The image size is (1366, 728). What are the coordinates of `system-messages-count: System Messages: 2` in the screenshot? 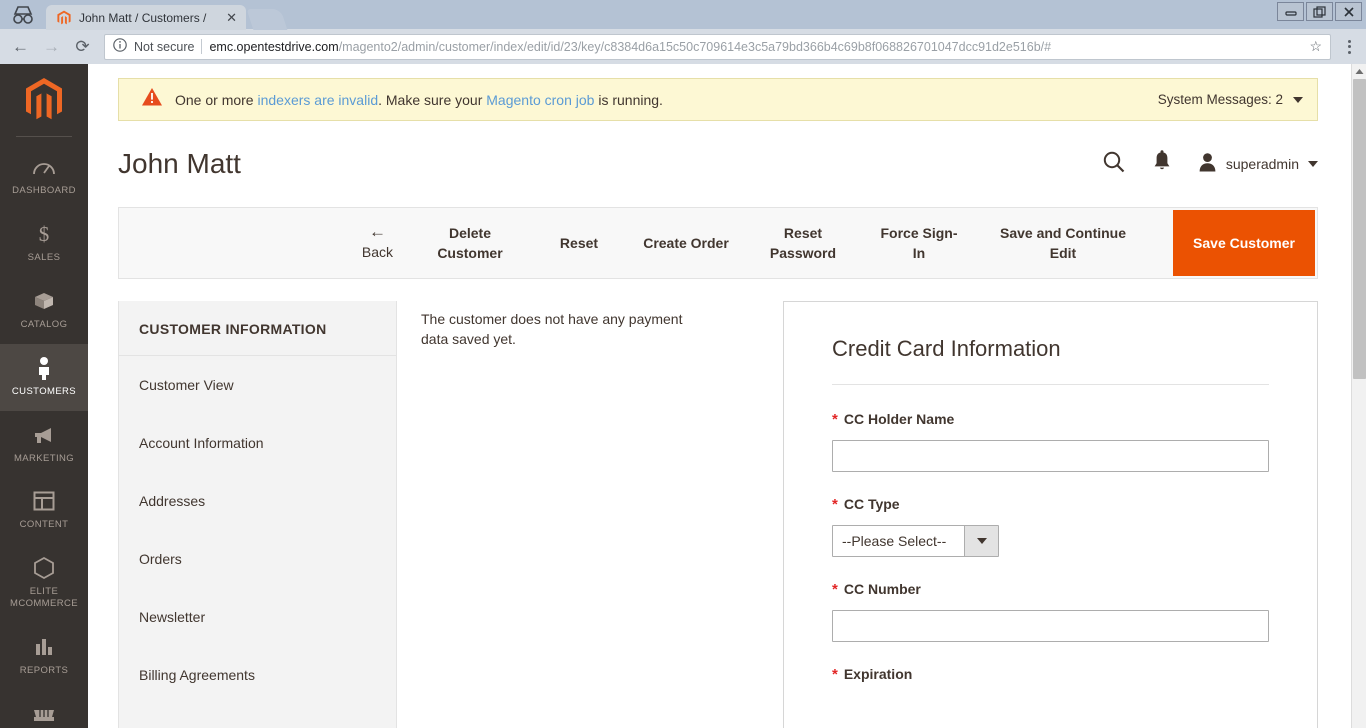 It's located at (1220, 99).